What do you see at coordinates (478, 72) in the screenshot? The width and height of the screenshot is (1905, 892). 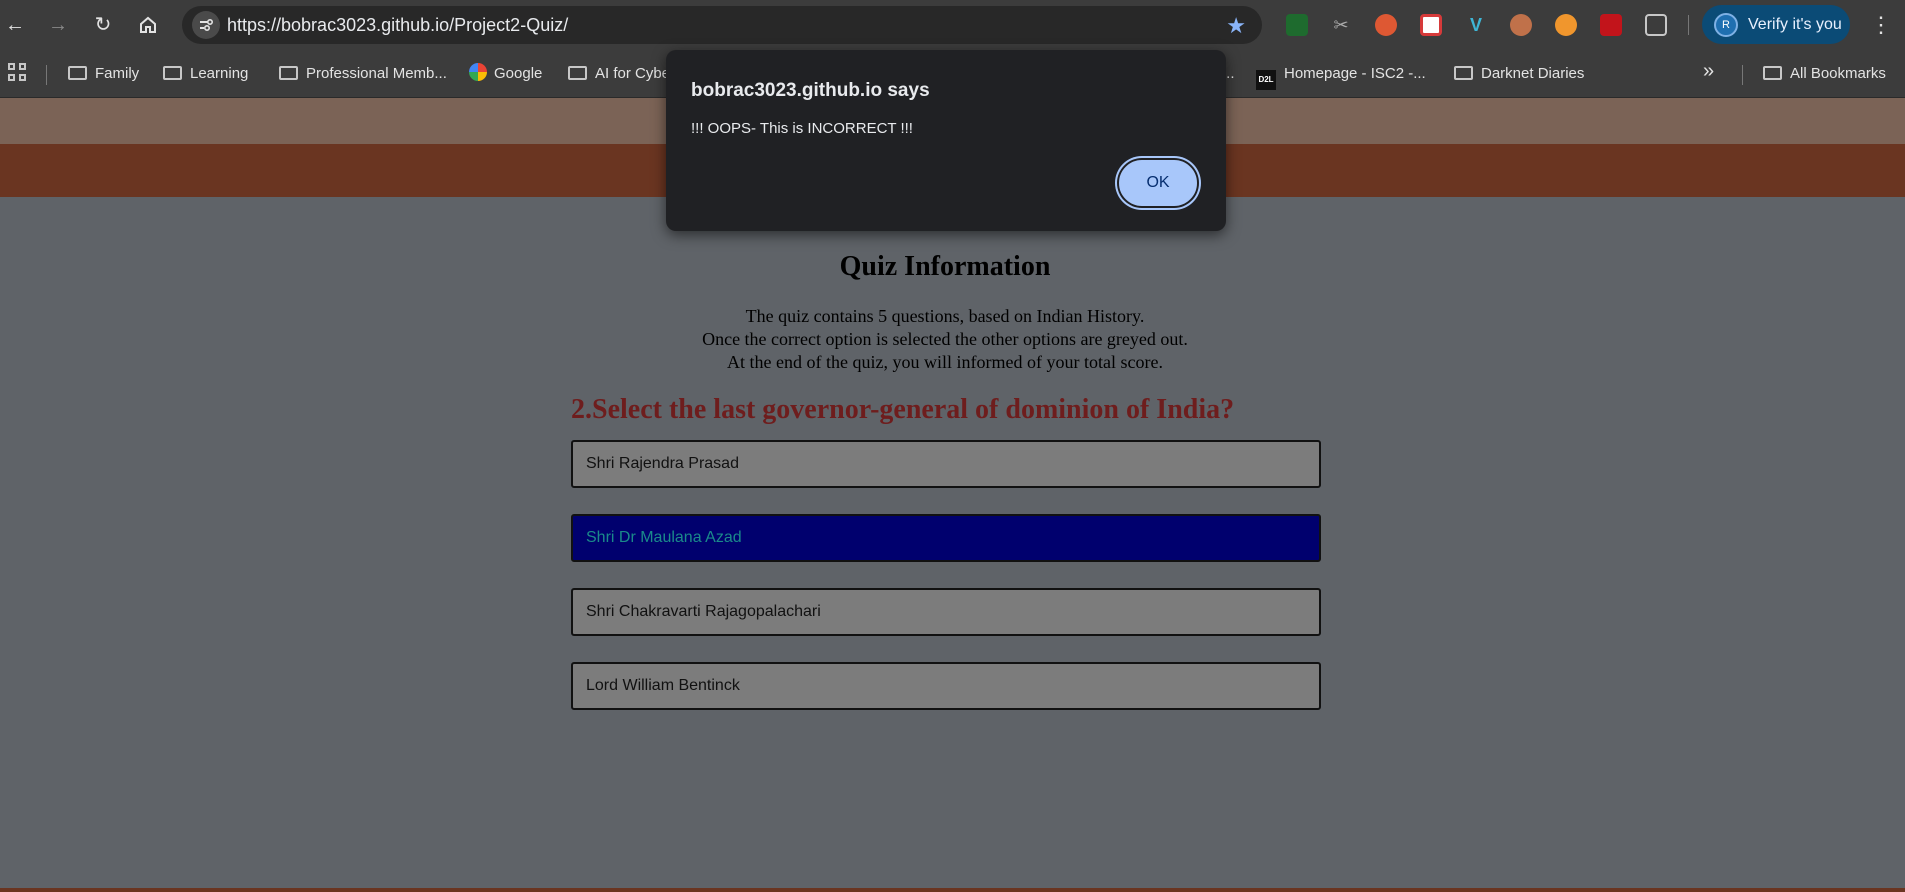 I see `google-icon` at bounding box center [478, 72].